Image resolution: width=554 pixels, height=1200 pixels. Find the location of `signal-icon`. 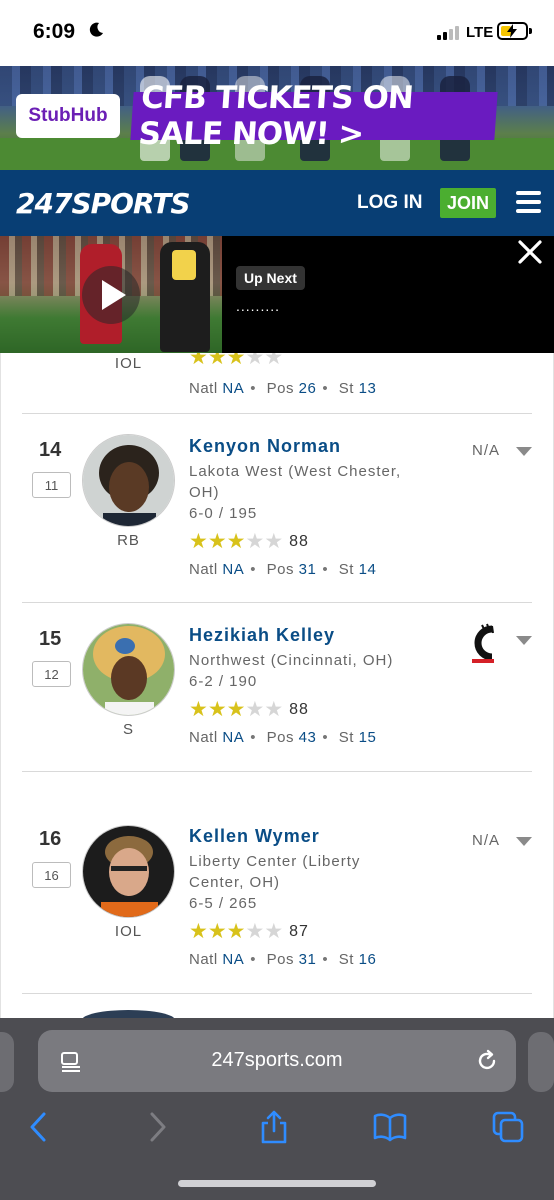

signal-icon is located at coordinates (450, 33).